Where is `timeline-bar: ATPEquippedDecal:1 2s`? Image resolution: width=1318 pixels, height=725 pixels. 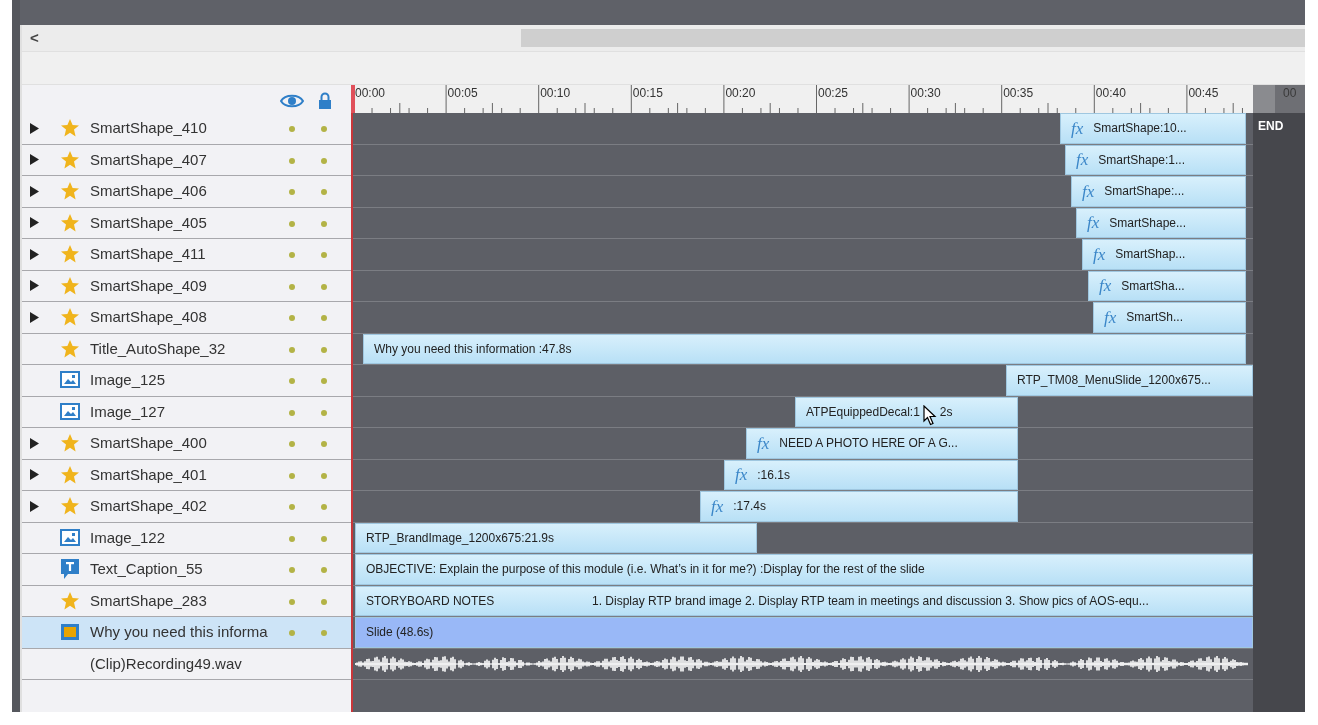 timeline-bar: ATPEquippedDecal:1 2s is located at coordinates (906, 411).